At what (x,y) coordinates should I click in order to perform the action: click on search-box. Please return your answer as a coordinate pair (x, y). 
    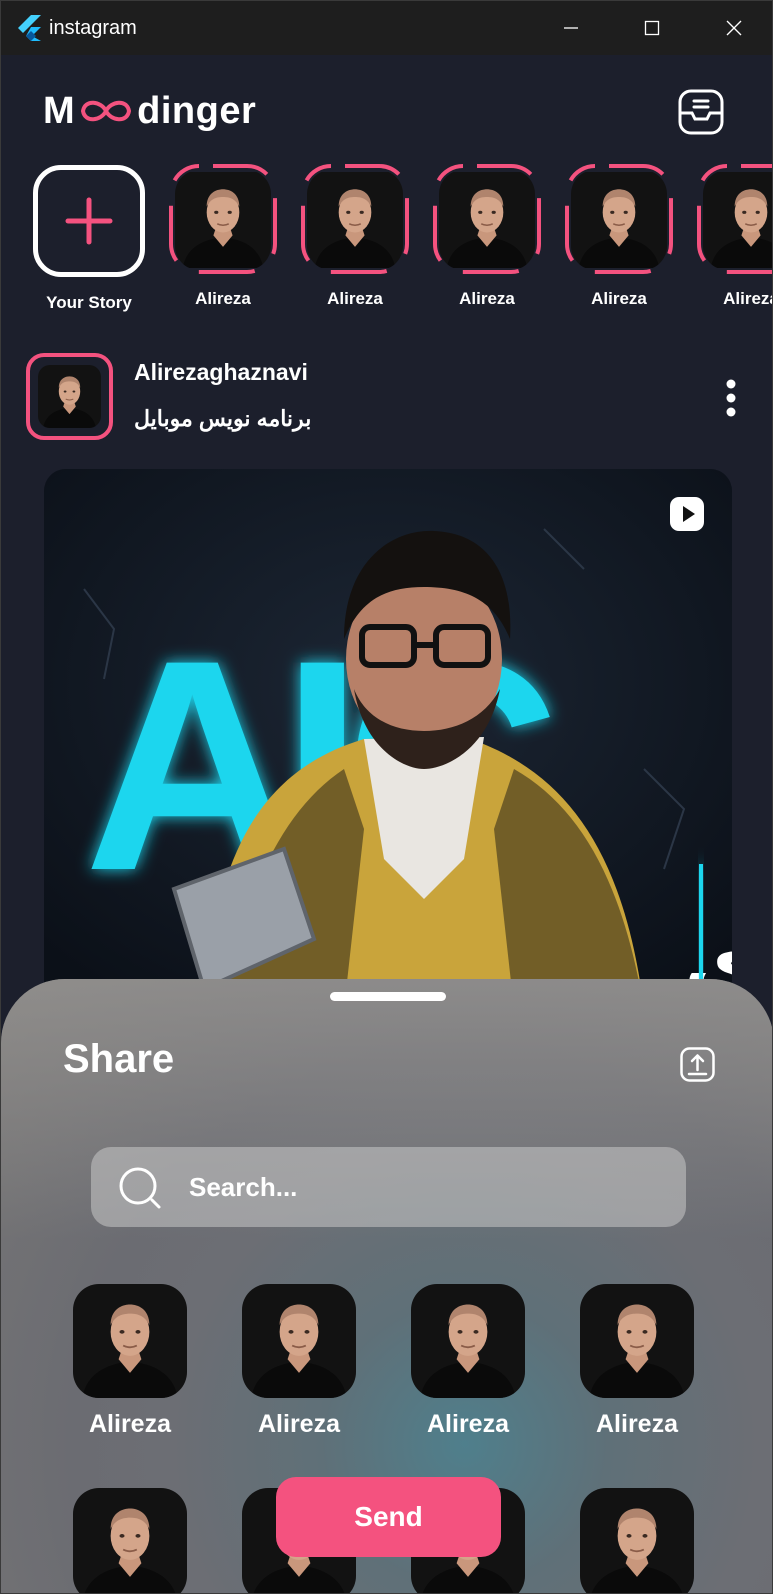
    Looking at the image, I should click on (388, 1187).